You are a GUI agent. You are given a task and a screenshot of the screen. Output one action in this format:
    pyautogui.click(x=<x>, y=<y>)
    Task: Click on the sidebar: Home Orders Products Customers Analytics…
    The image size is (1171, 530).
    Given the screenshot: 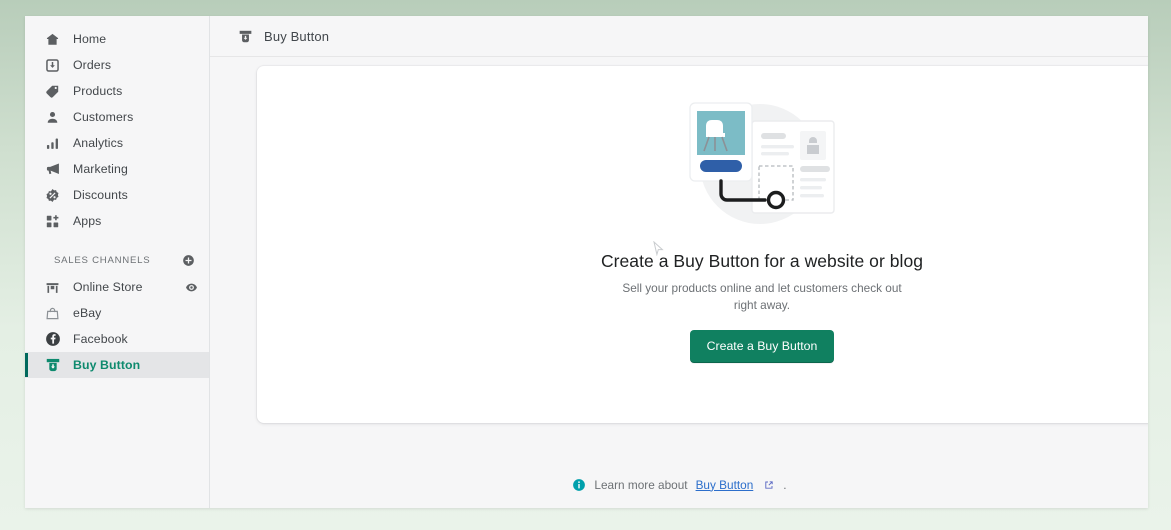 What is the action you would take?
    pyautogui.click(x=117, y=262)
    